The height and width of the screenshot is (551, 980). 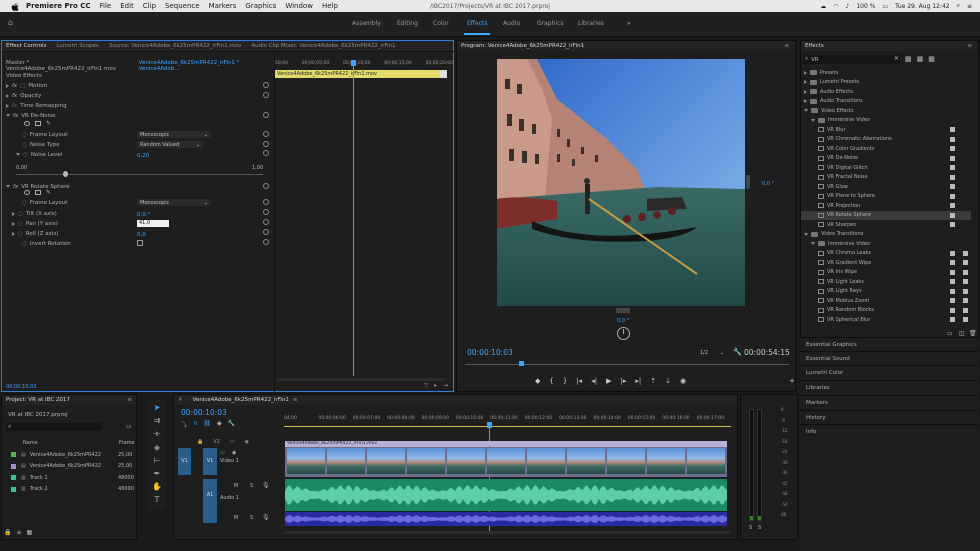 I want to click on column-name-header: Name, so click(x=30, y=443).